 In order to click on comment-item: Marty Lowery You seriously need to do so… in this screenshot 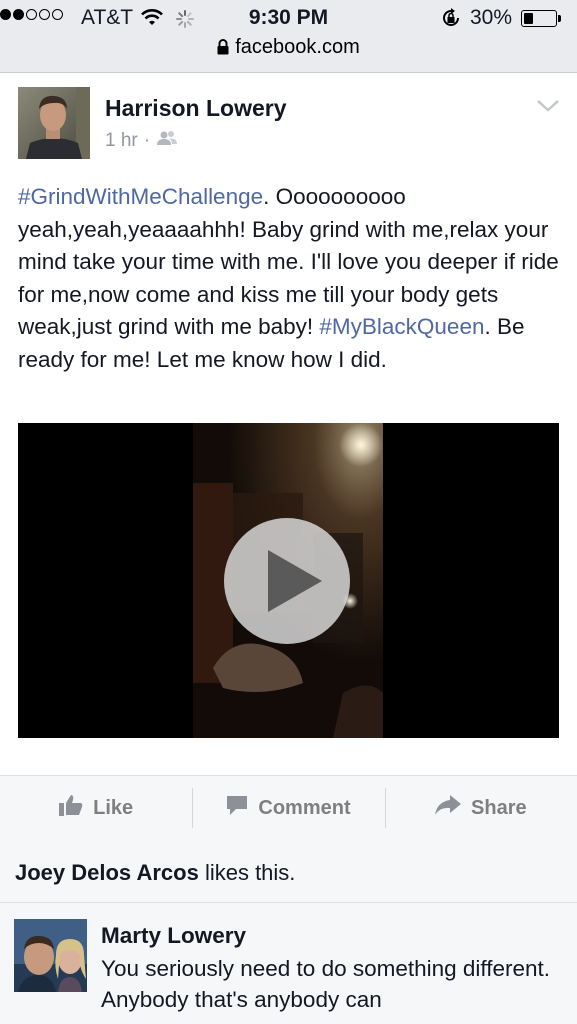, I will do `click(288, 963)`.